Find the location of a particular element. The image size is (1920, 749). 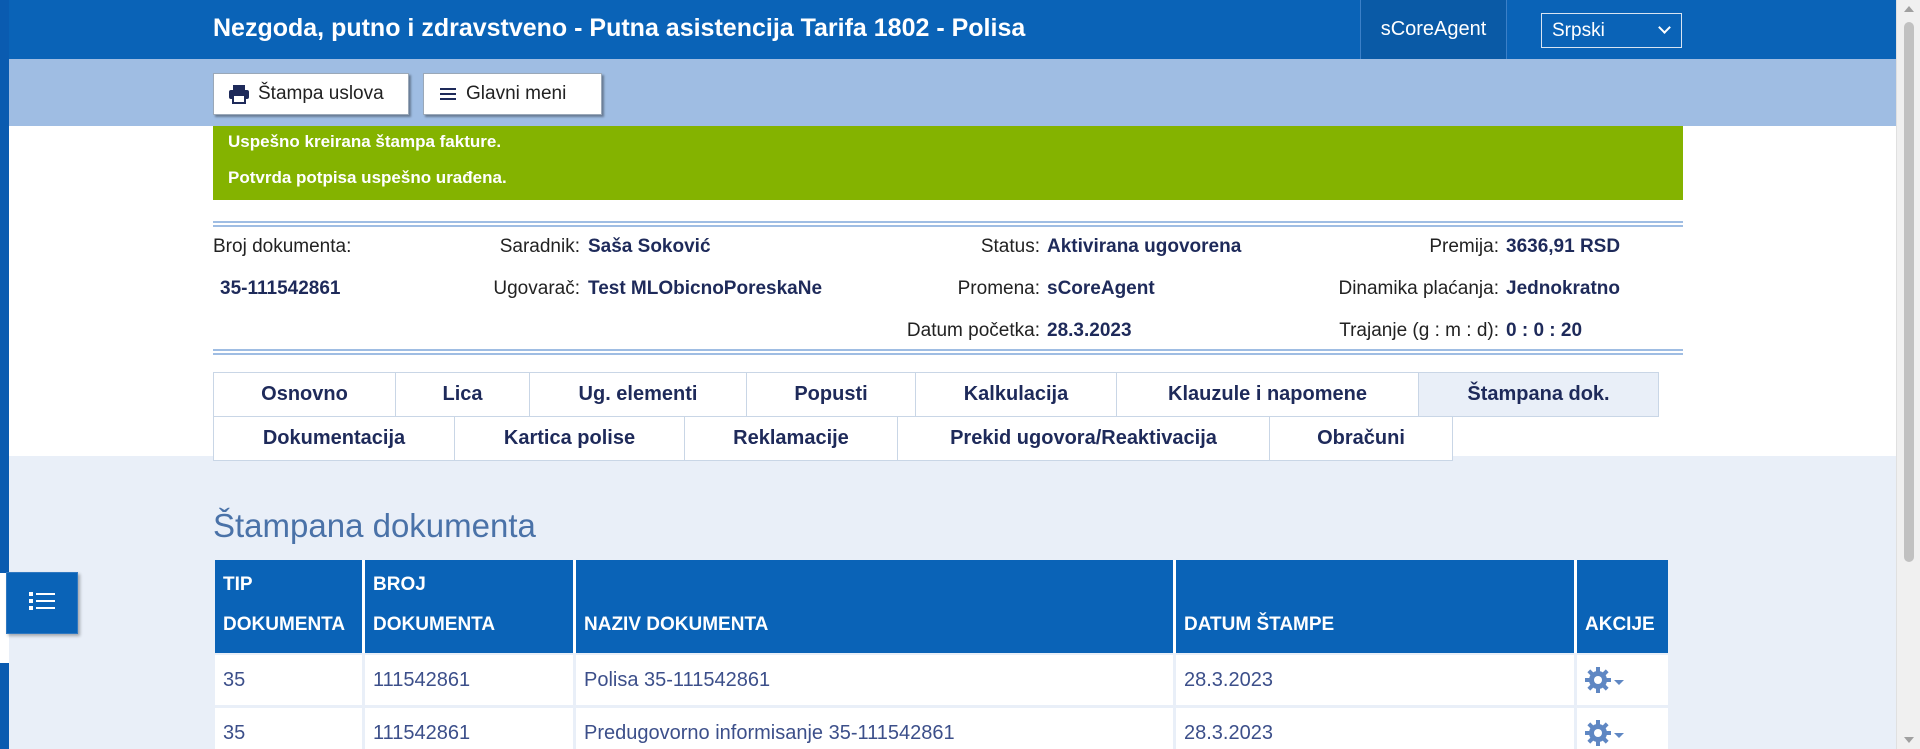

change-label: Promena: is located at coordinates (998, 288).